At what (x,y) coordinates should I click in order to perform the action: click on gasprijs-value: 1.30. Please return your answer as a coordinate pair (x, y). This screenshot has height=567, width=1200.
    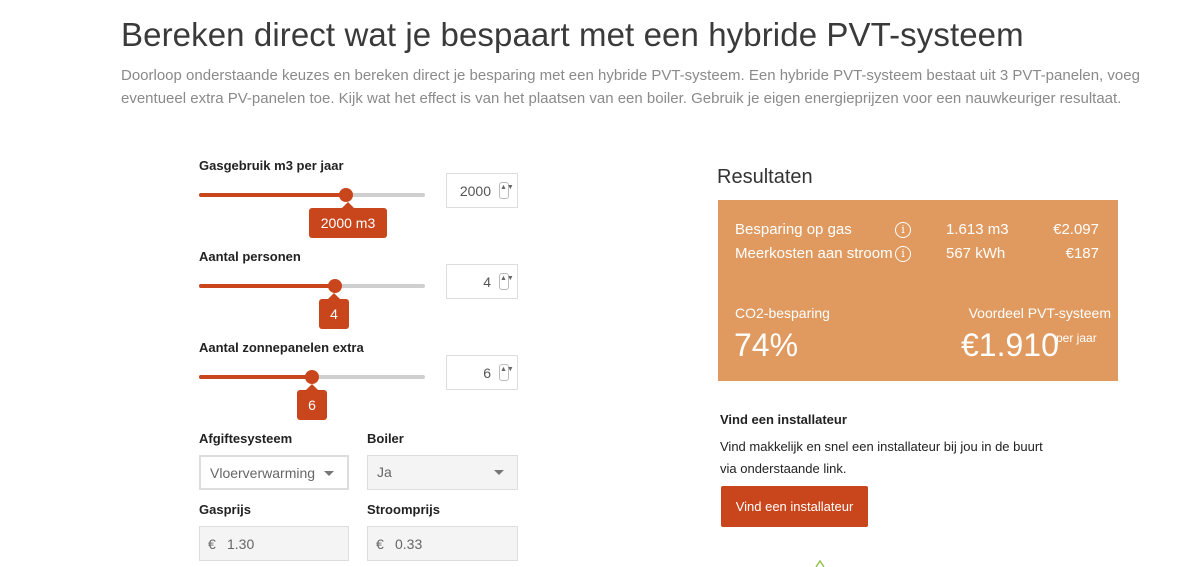
    Looking at the image, I should click on (241, 544).